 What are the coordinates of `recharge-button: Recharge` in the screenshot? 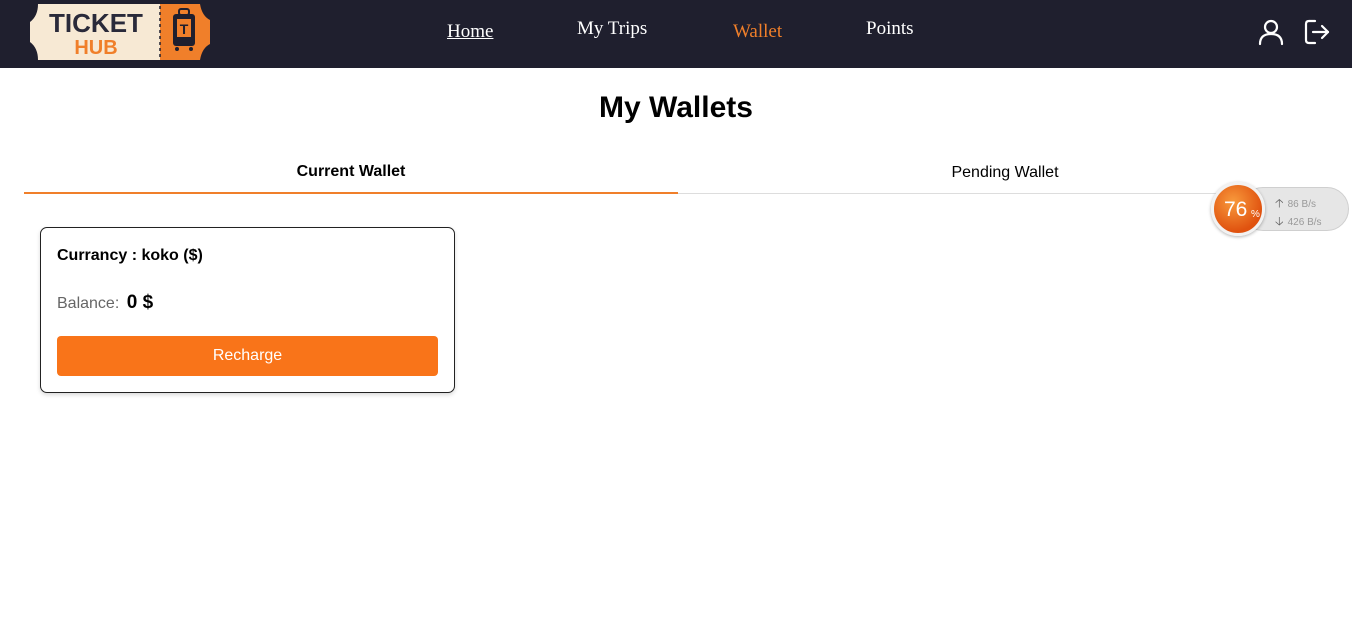 It's located at (247, 356).